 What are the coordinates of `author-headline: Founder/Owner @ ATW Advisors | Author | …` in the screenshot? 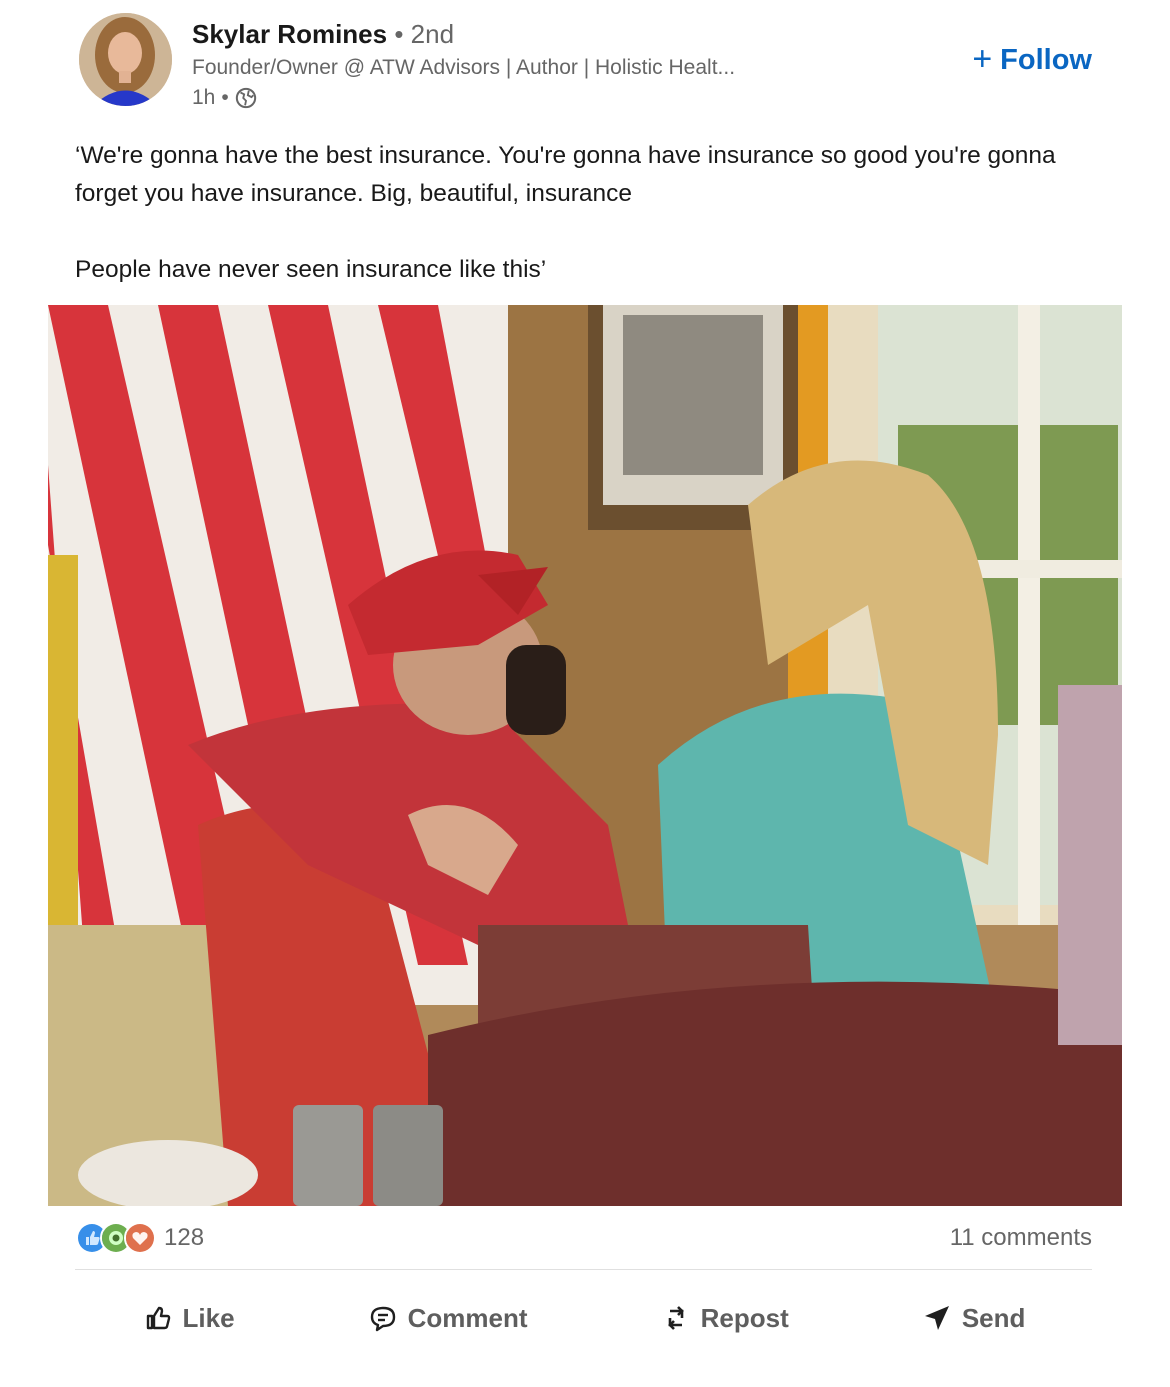 It's located at (464, 67).